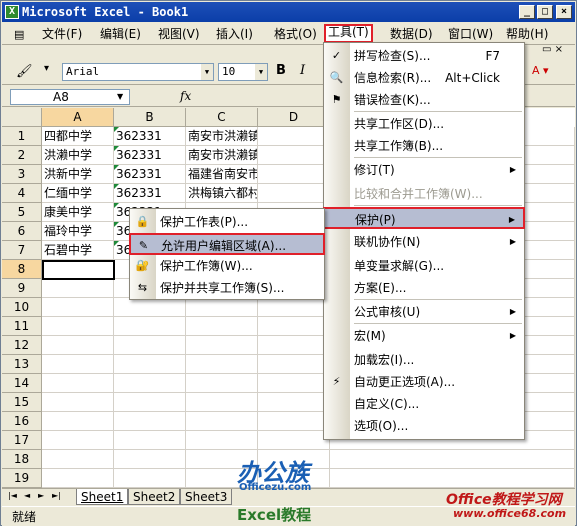  What do you see at coordinates (22, 459) in the screenshot?
I see `row-header: 18` at bounding box center [22, 459].